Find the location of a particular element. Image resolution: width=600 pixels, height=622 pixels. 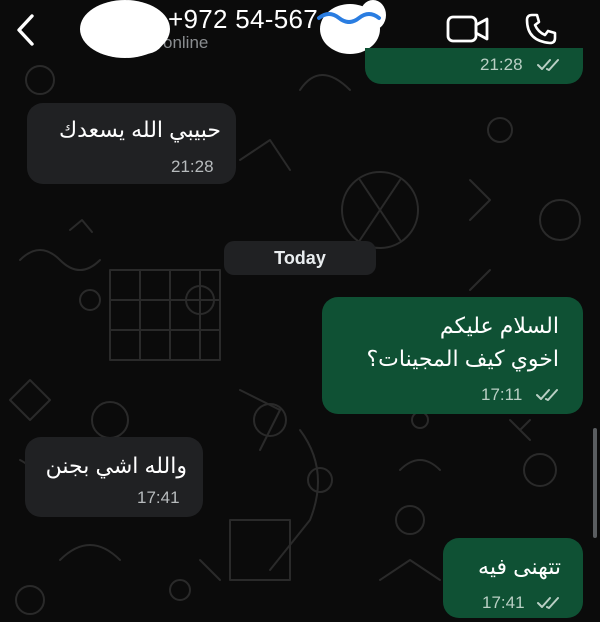

message-bubble-outgoing: تتهنى فيه 17:41 is located at coordinates (513, 578).